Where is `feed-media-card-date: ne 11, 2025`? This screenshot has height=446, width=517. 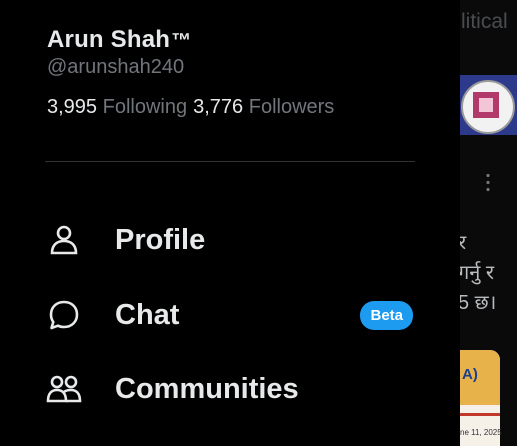 feed-media-card-date: ne 11, 2025 is located at coordinates (481, 432).